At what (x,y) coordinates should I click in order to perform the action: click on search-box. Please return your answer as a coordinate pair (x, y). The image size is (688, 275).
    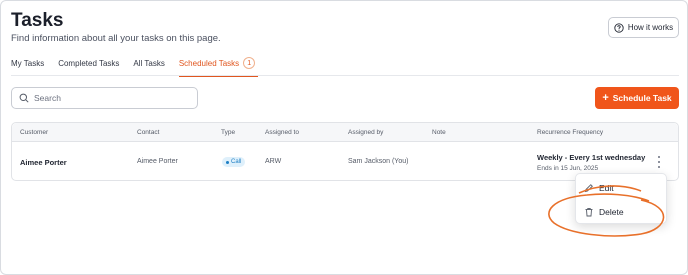
    Looking at the image, I should click on (104, 98).